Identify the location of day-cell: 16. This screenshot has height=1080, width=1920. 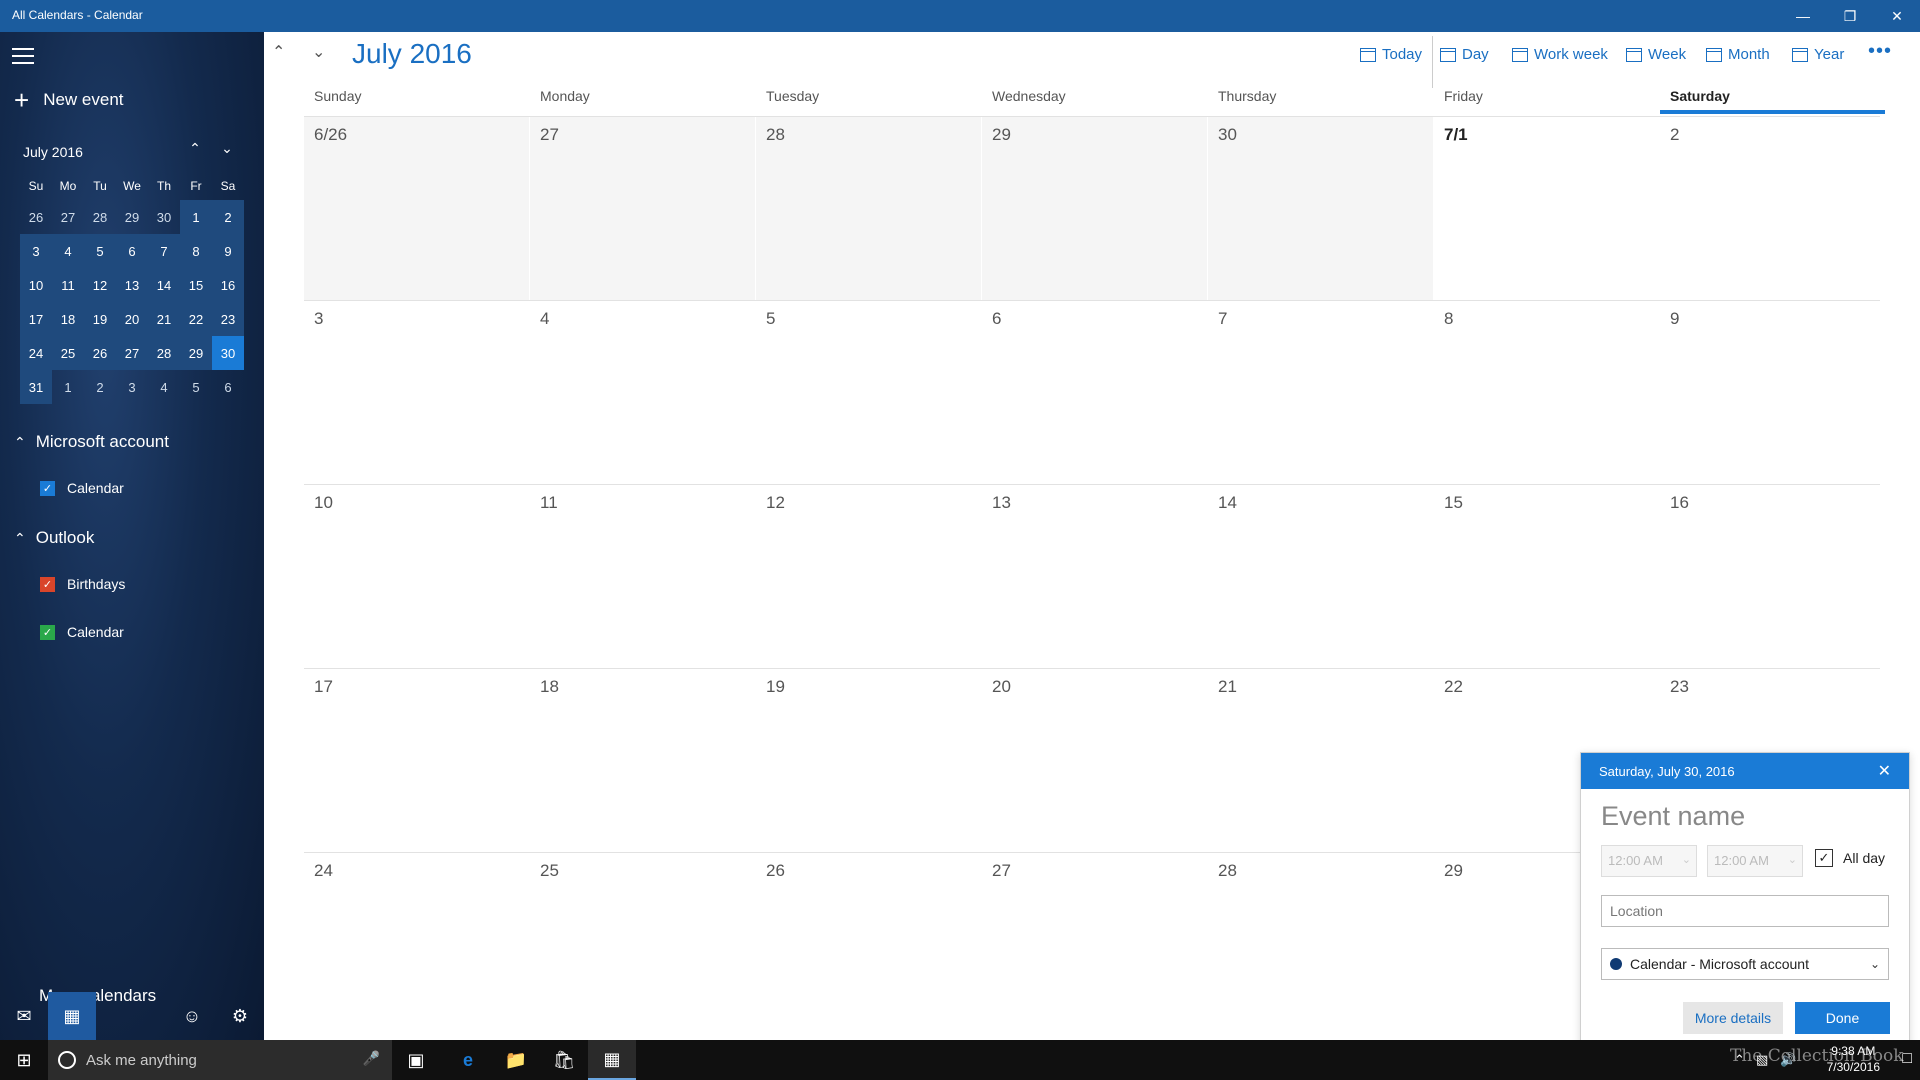
(1772, 576).